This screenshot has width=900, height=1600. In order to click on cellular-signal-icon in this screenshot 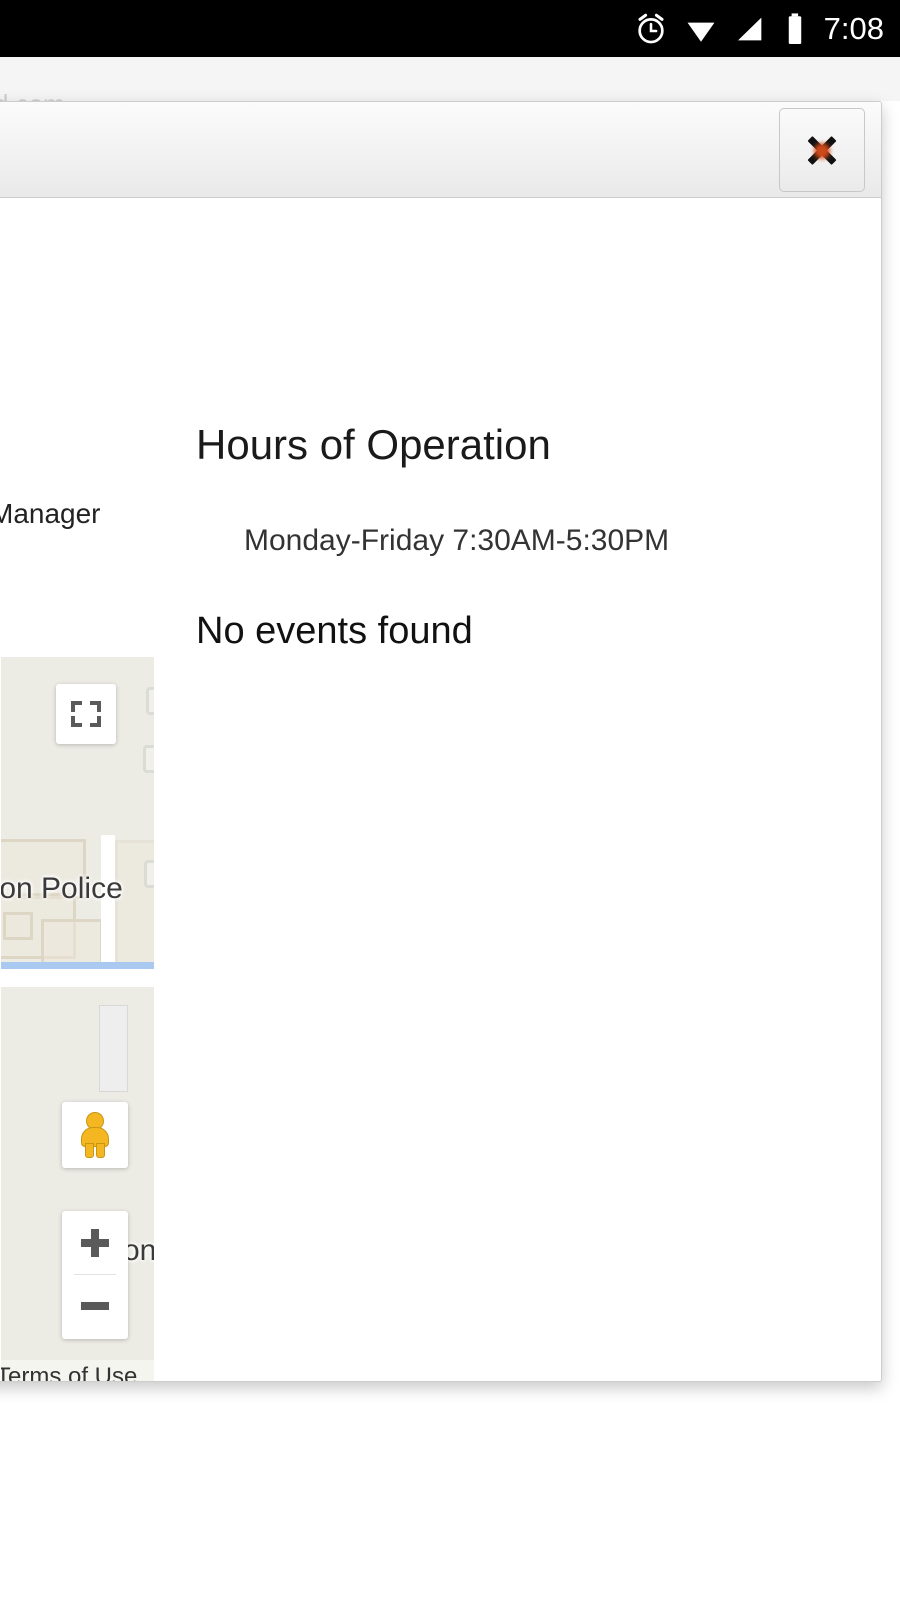, I will do `click(749, 28)`.